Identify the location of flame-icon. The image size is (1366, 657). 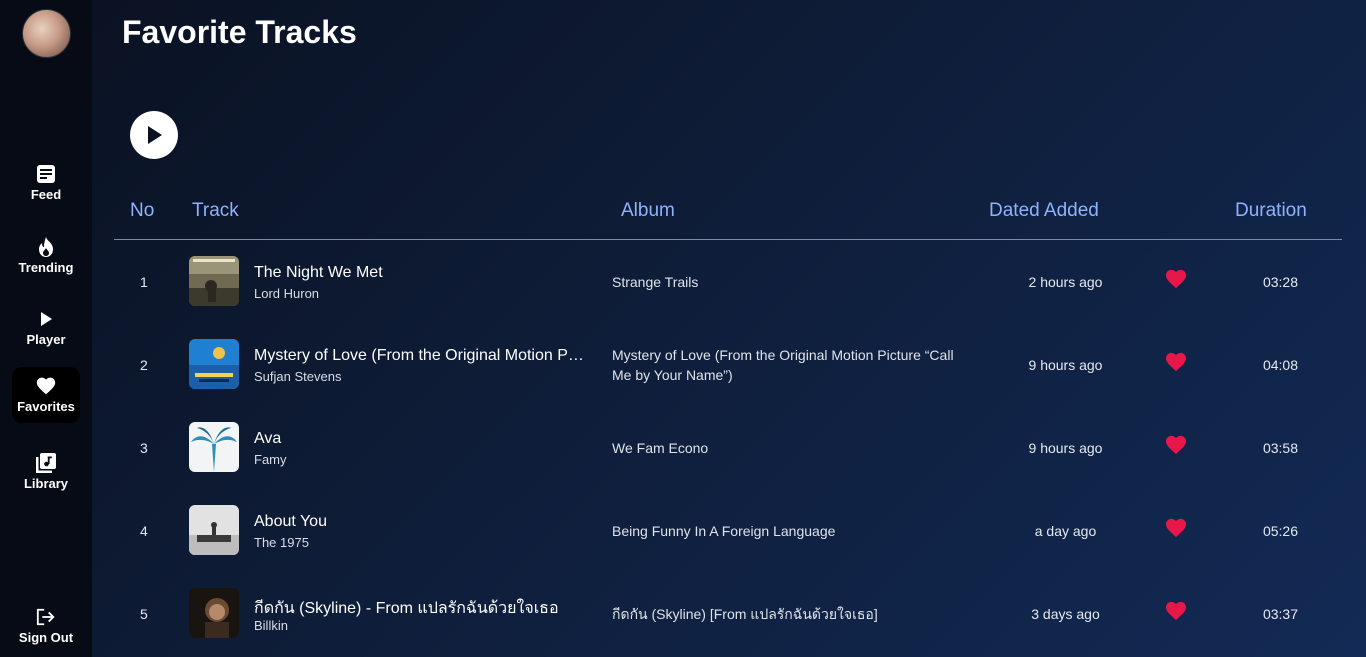
(46, 247).